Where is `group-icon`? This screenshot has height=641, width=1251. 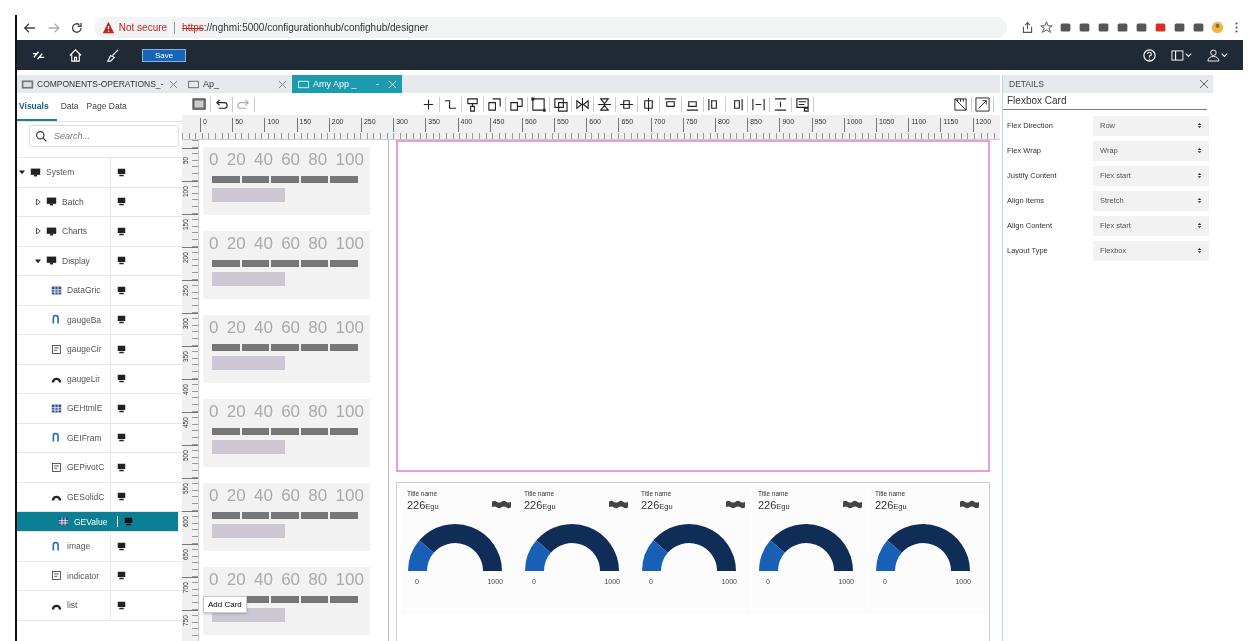 group-icon is located at coordinates (540, 104).